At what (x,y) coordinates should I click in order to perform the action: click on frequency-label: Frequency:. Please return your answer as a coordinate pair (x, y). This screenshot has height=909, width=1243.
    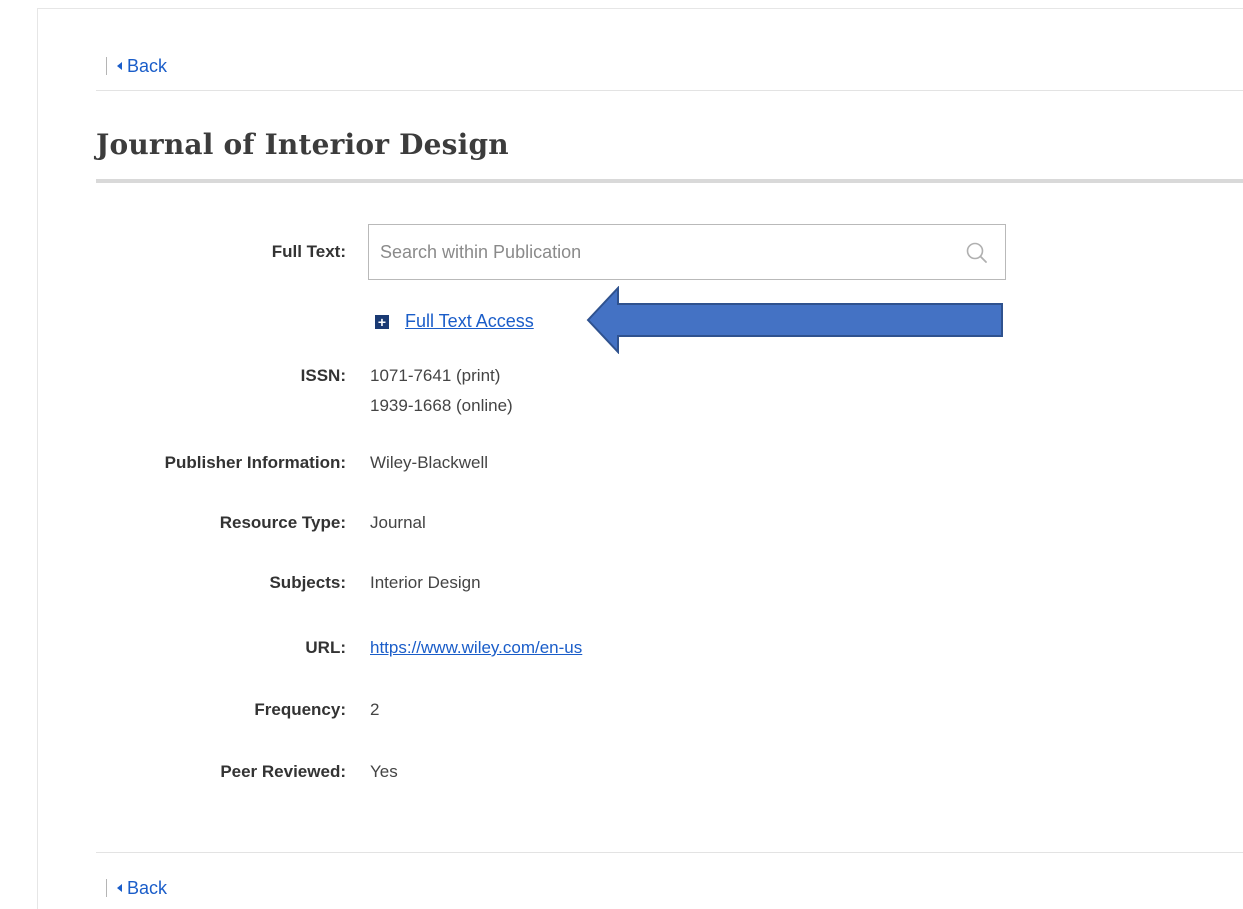
    Looking at the image, I should click on (300, 709).